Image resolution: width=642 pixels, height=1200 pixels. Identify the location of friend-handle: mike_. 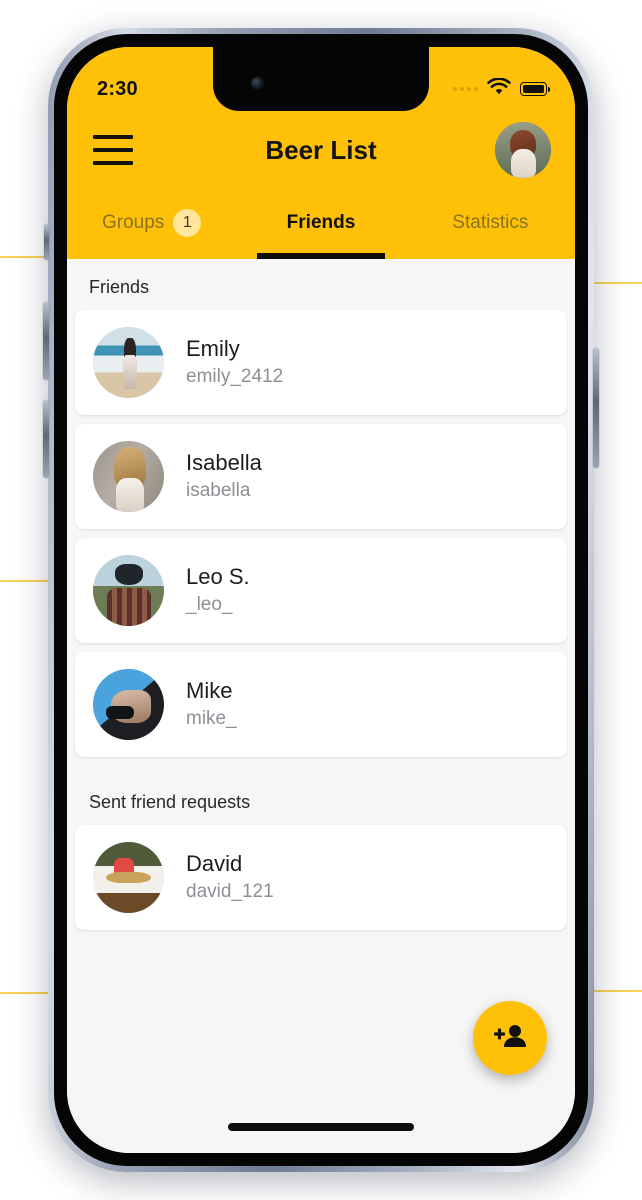
(211, 719).